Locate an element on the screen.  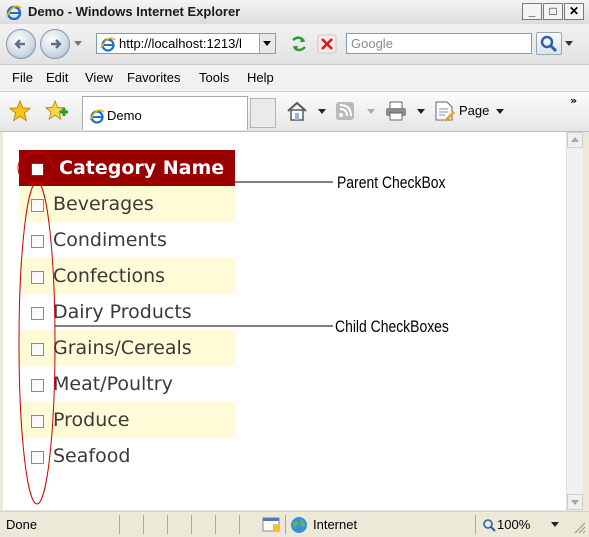
tab-demo: Demo is located at coordinates (165, 113).